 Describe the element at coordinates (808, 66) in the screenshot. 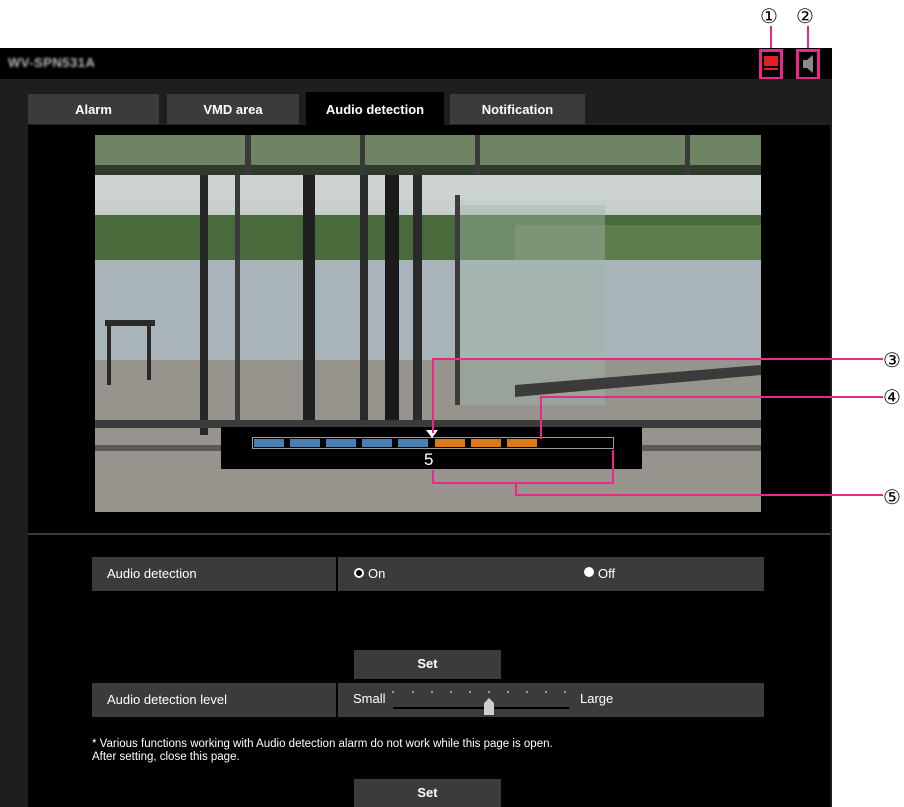

I see `speaker-icon` at that location.